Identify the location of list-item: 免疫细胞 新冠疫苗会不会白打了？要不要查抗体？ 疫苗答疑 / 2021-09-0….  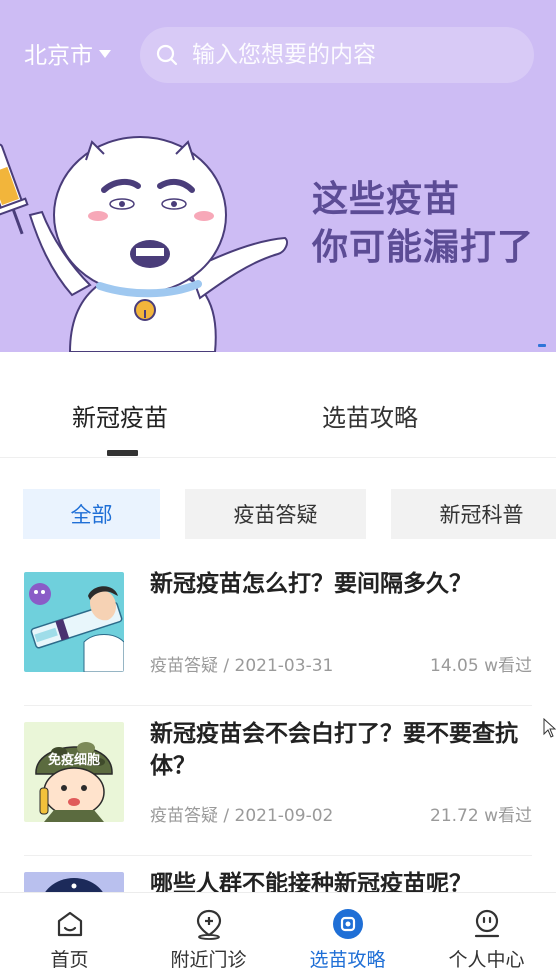
(278, 781).